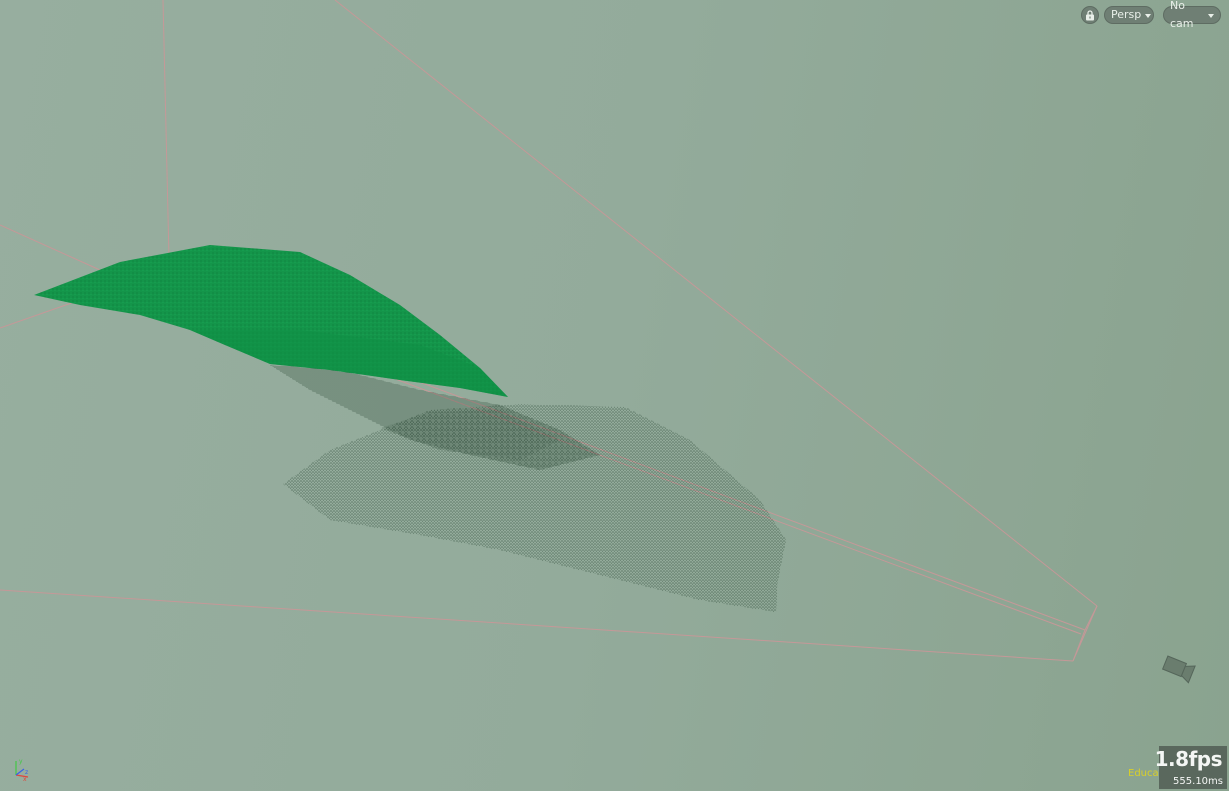 The width and height of the screenshot is (1229, 791). I want to click on lock-button, so click(1090, 15).